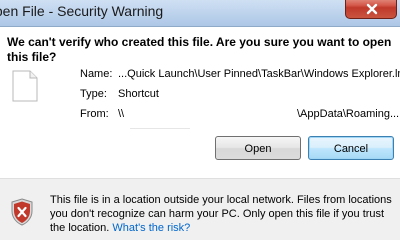 The image size is (400, 240). Describe the element at coordinates (151, 228) in the screenshot. I see `whats-the-risk-link: What's the risk?` at that location.